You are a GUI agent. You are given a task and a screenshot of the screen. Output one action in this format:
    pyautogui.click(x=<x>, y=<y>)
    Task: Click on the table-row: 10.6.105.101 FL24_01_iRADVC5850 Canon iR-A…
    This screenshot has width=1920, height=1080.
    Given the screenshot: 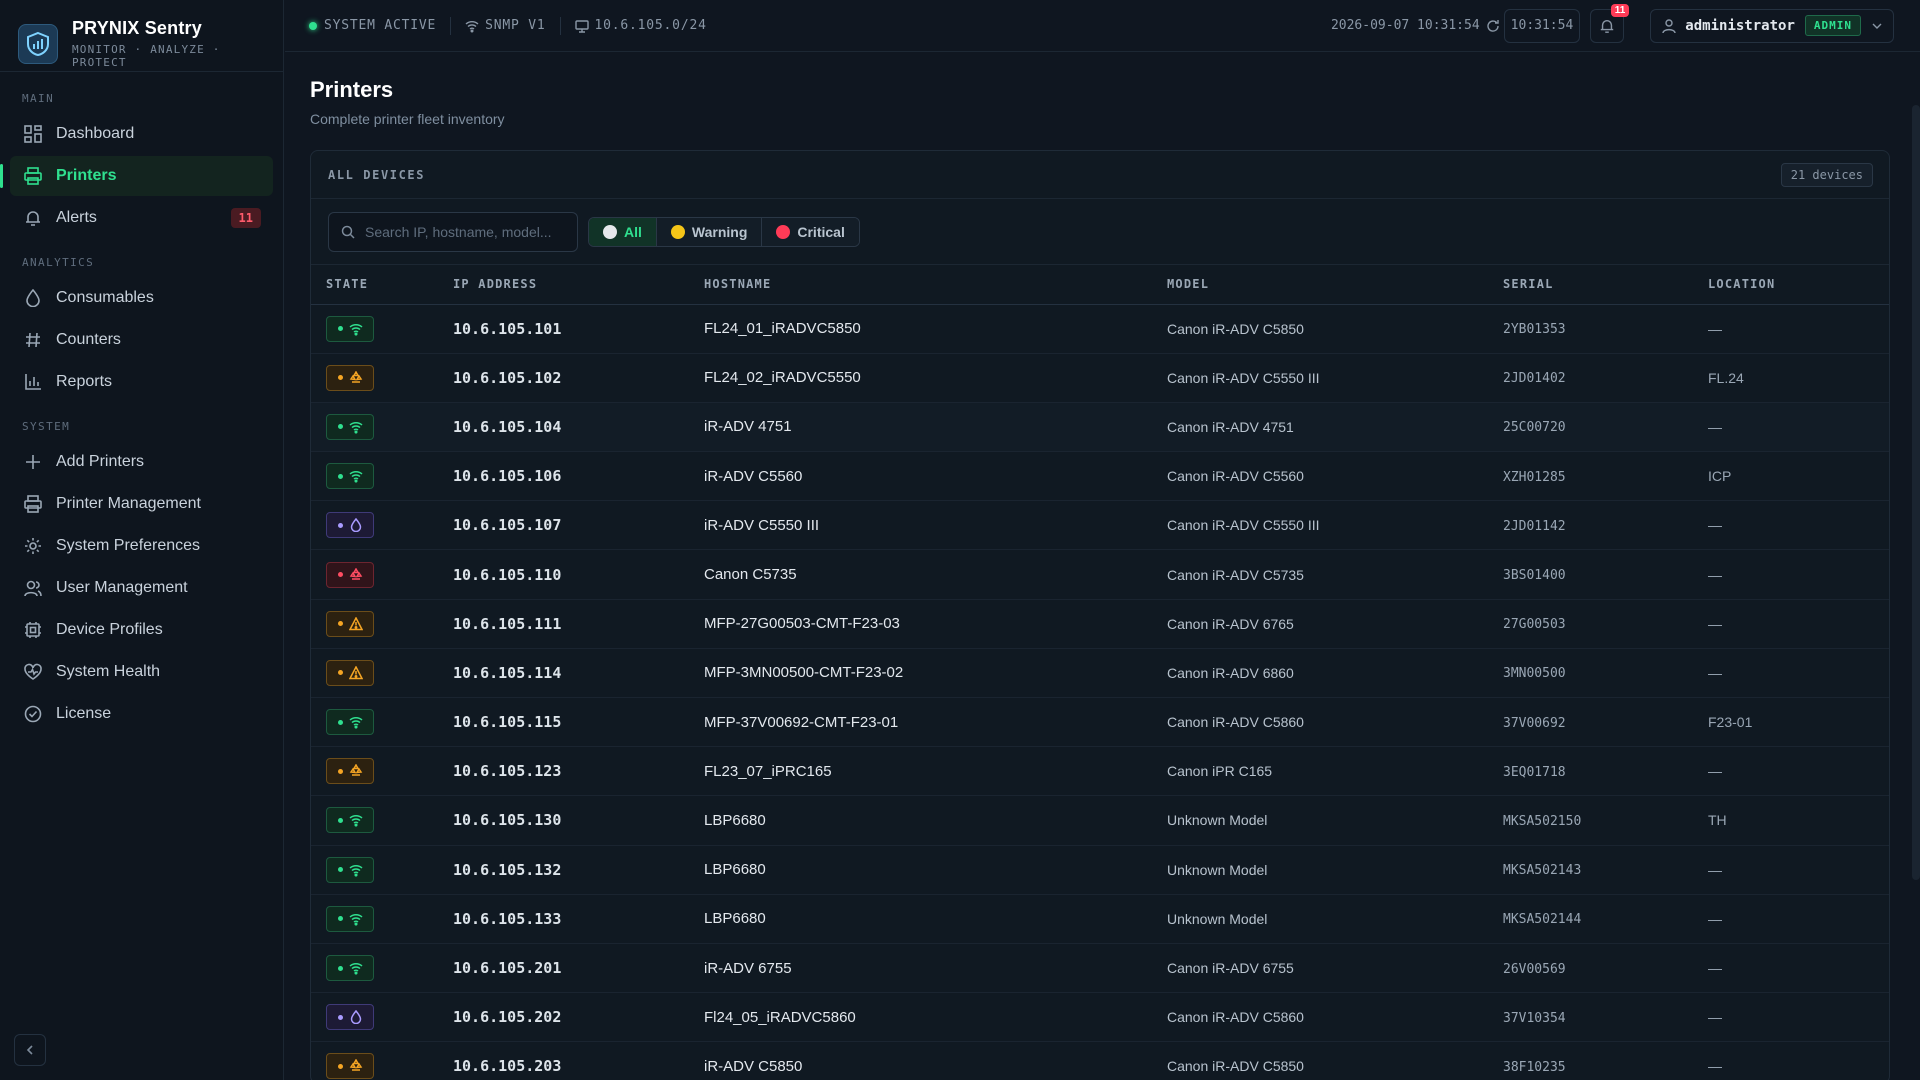 What is the action you would take?
    pyautogui.click(x=1100, y=329)
    